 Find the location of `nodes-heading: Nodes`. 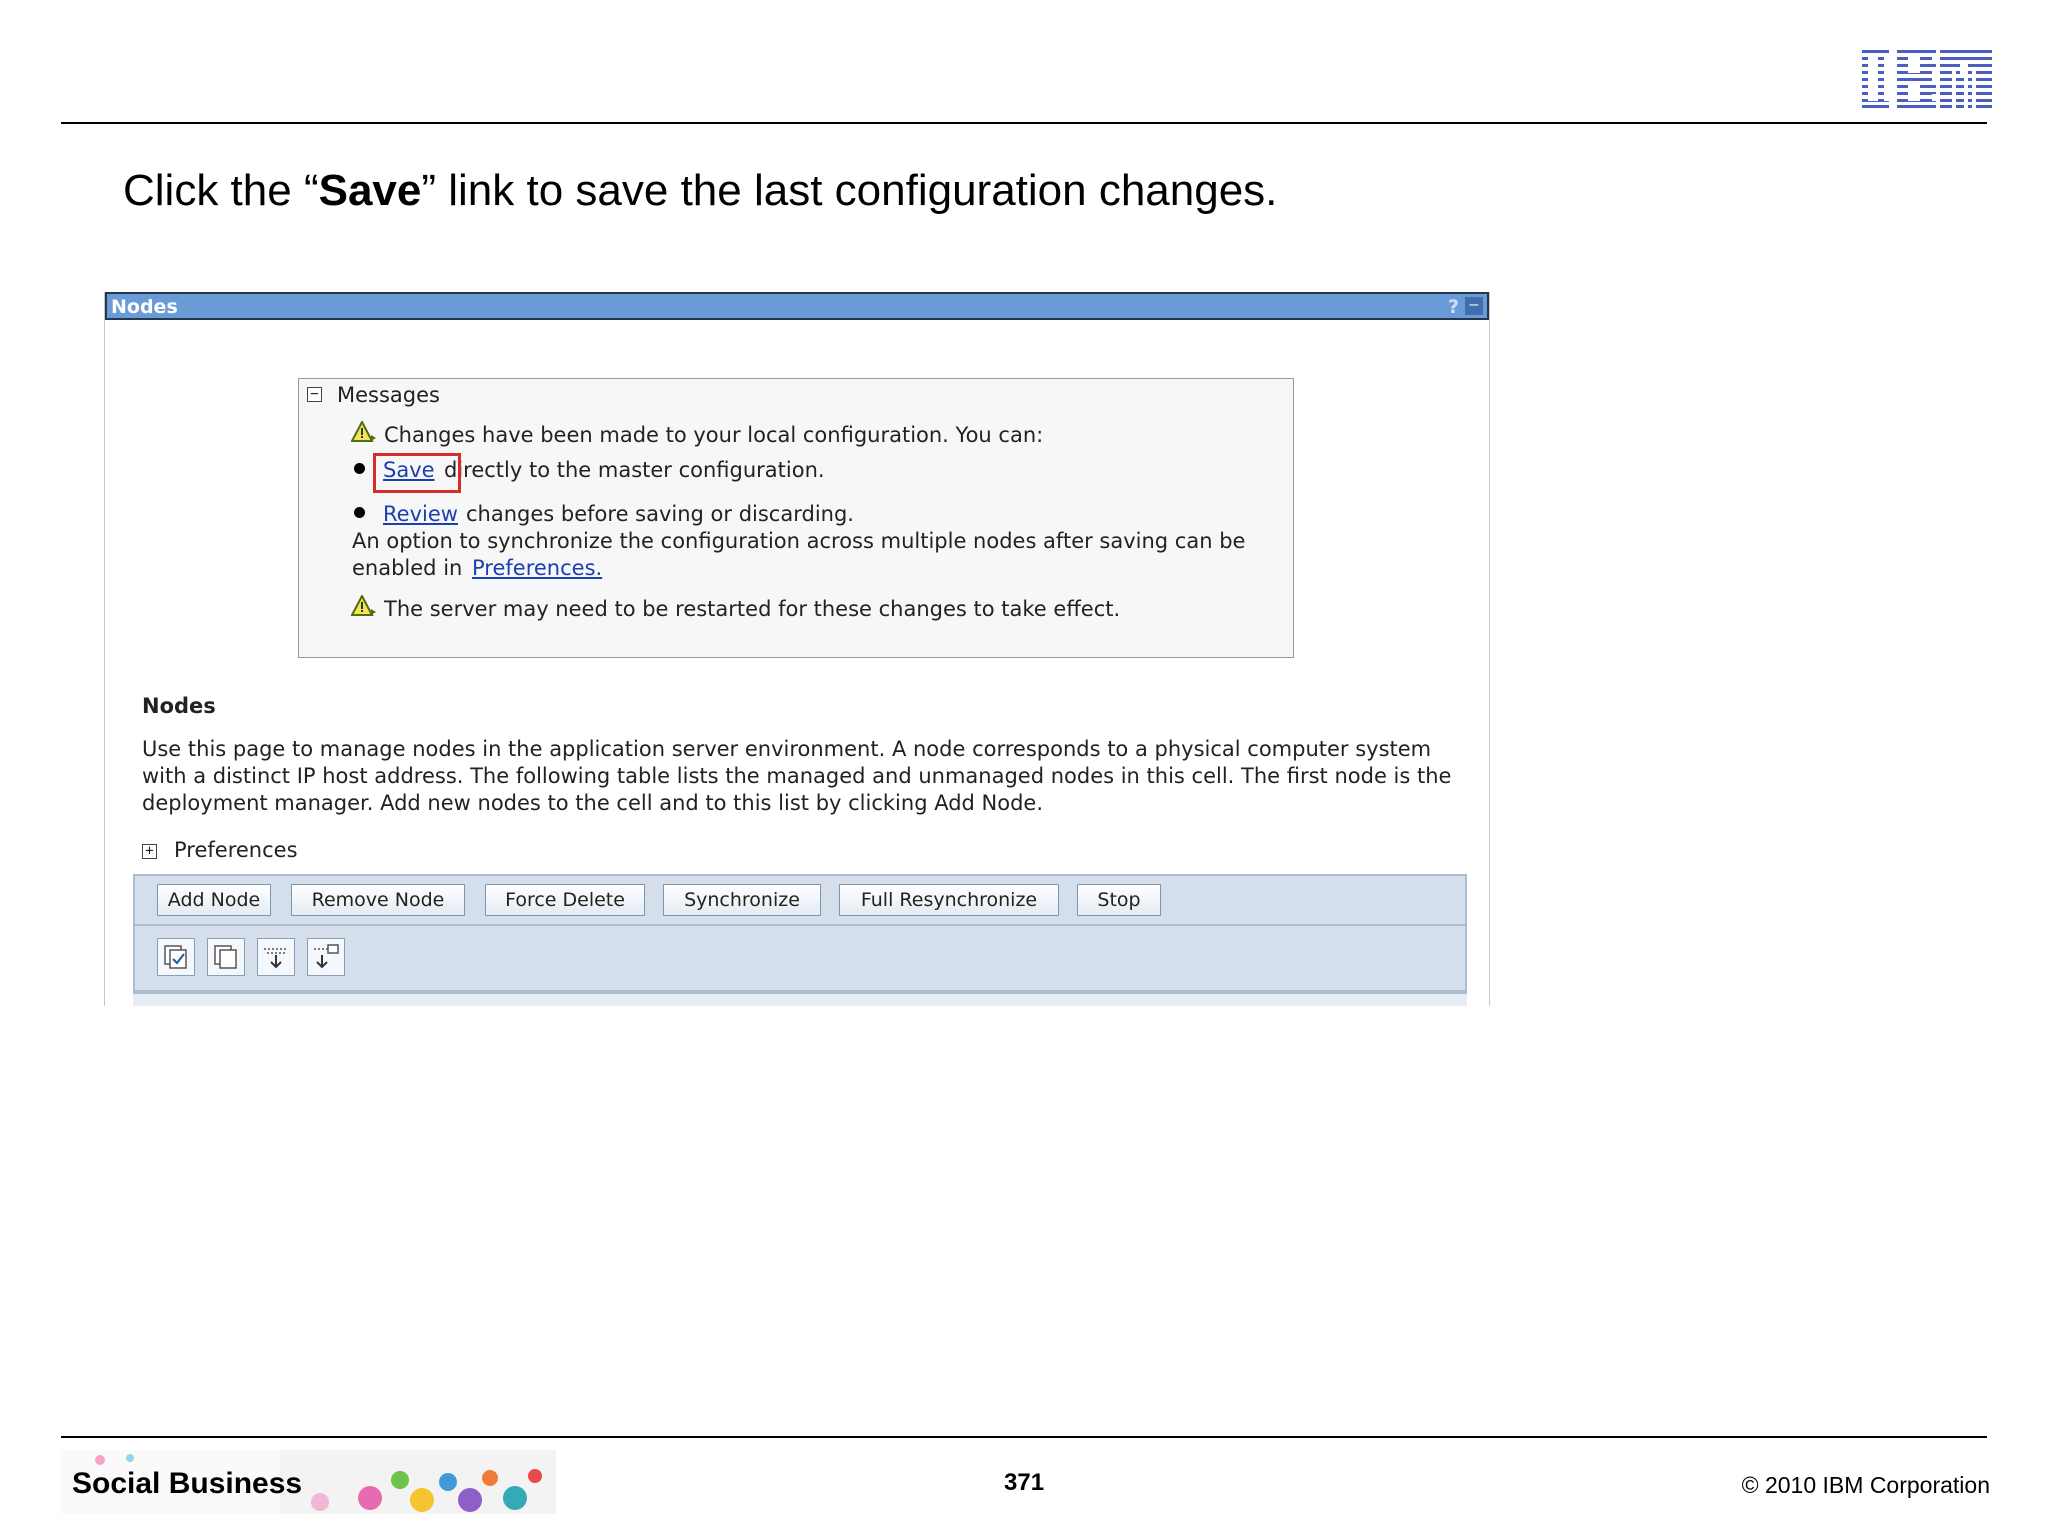

nodes-heading: Nodes is located at coordinates (179, 706).